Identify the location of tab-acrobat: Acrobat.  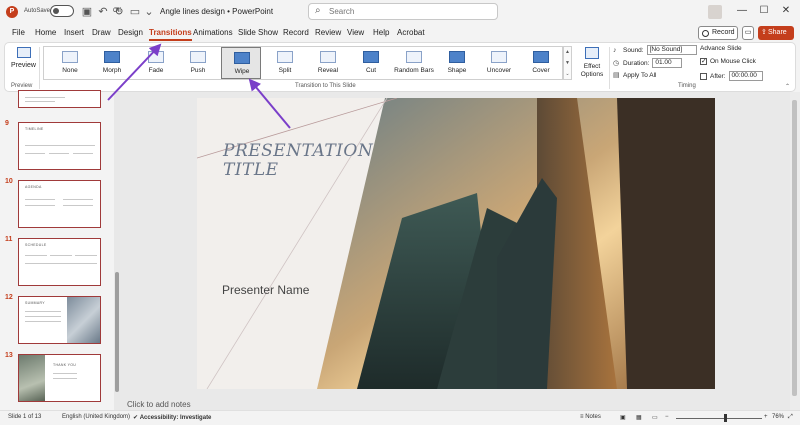
(411, 32).